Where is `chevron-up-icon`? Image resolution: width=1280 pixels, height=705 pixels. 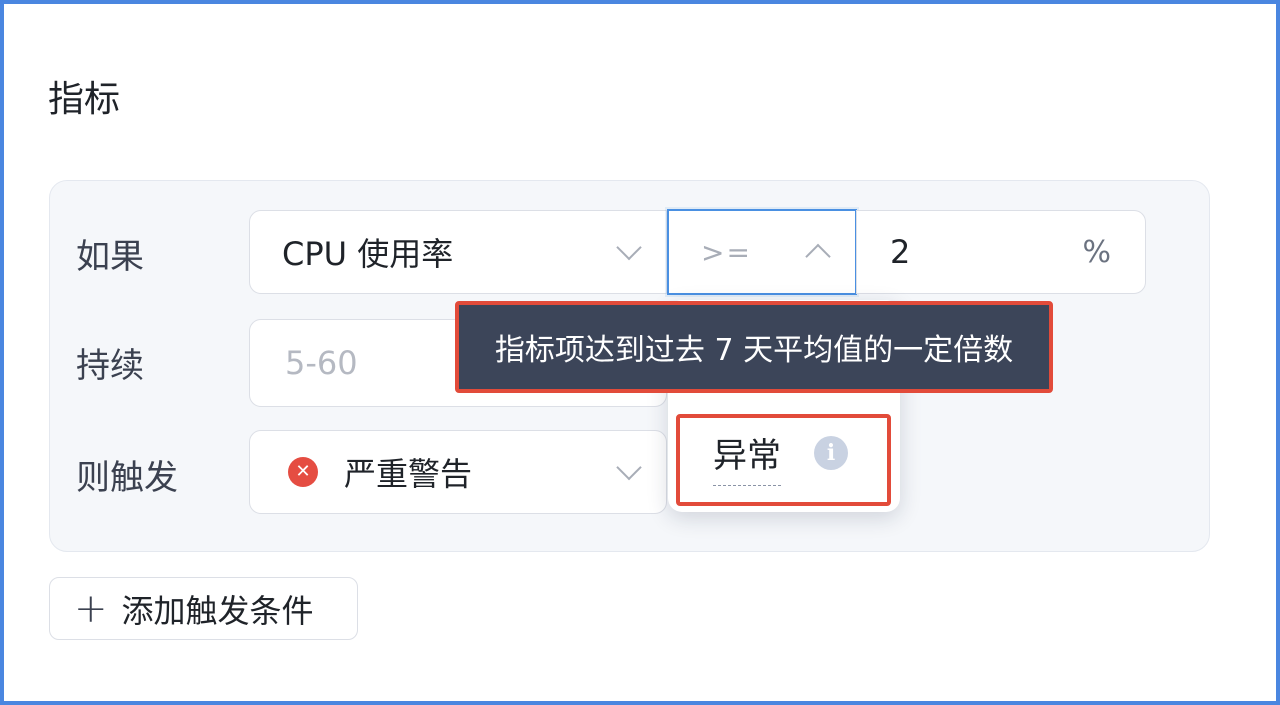 chevron-up-icon is located at coordinates (818, 256).